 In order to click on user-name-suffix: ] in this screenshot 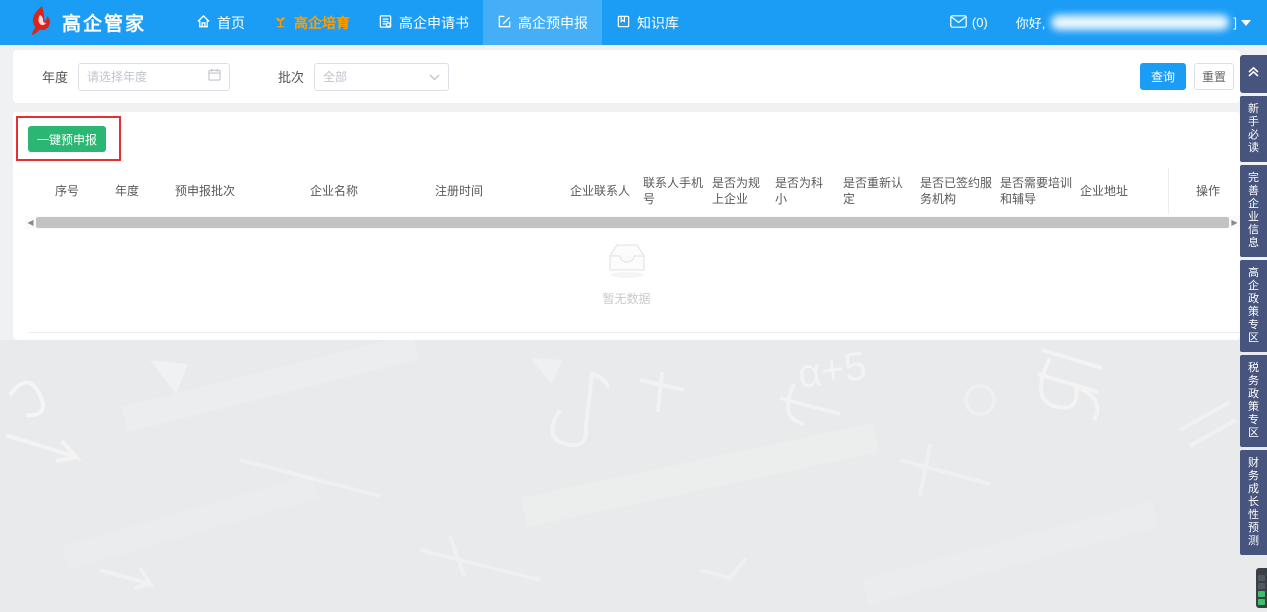, I will do `click(1235, 22)`.